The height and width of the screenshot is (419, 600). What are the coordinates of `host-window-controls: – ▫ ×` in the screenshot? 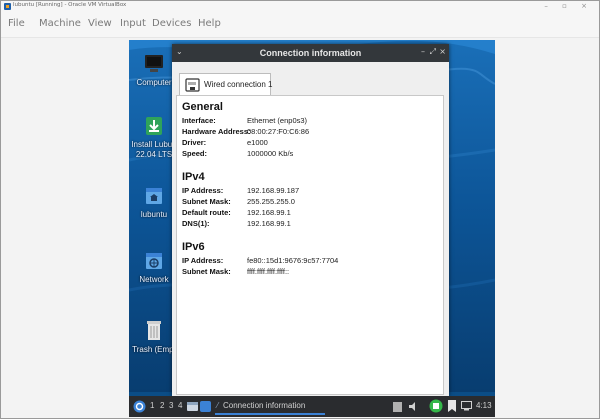 It's located at (568, 6).